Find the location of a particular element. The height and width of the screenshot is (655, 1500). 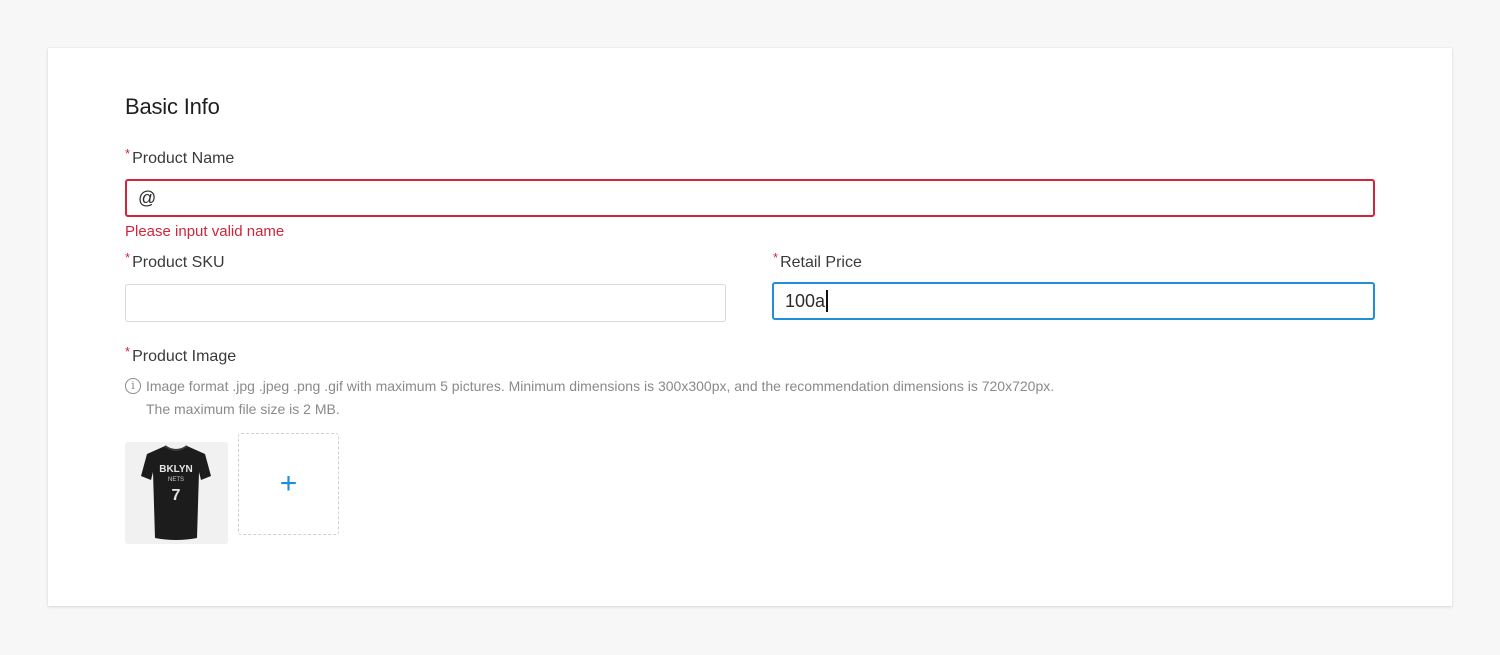

tshirt-number: 7 is located at coordinates (176, 495).